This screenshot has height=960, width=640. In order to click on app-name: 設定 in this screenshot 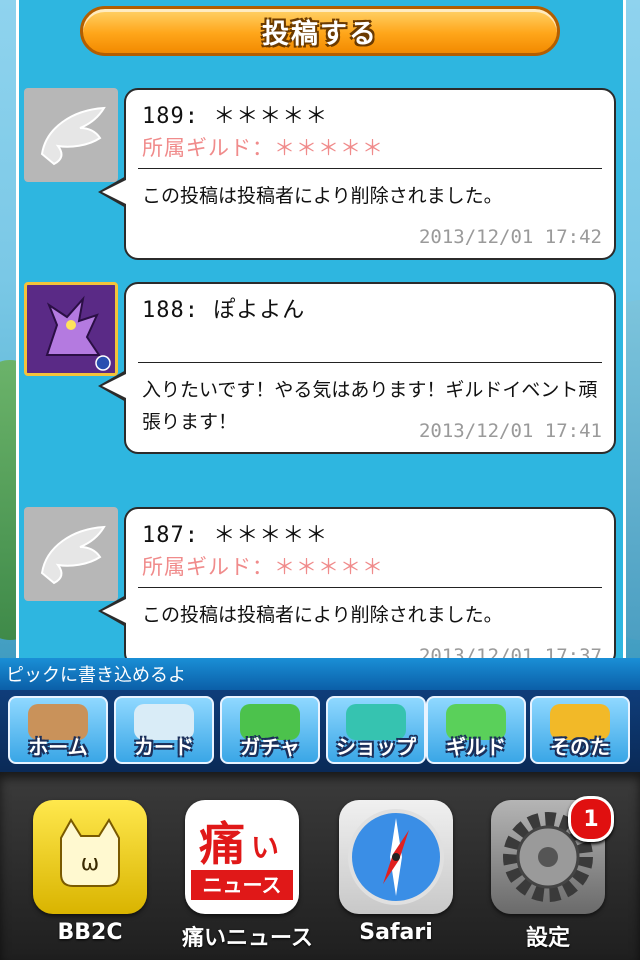, I will do `click(547, 938)`.